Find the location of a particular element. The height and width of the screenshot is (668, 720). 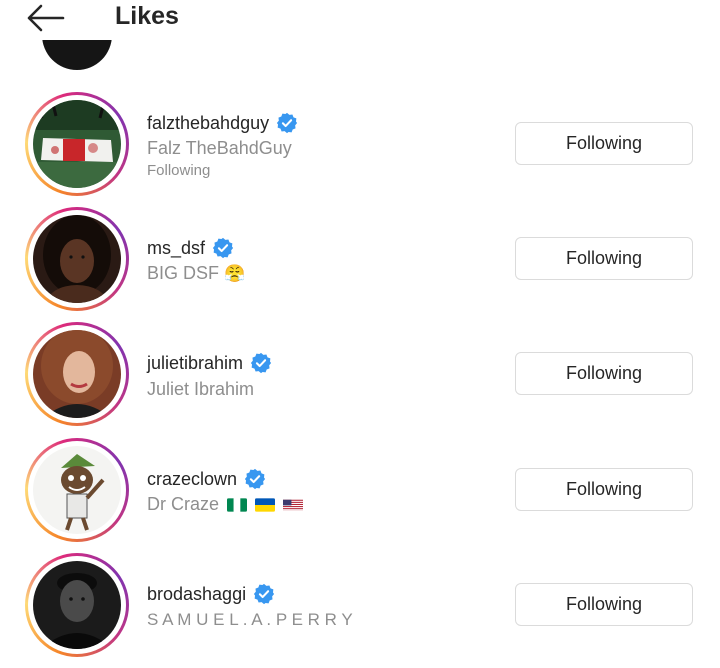

username-text: falzthebahdguy is located at coordinates (208, 123).